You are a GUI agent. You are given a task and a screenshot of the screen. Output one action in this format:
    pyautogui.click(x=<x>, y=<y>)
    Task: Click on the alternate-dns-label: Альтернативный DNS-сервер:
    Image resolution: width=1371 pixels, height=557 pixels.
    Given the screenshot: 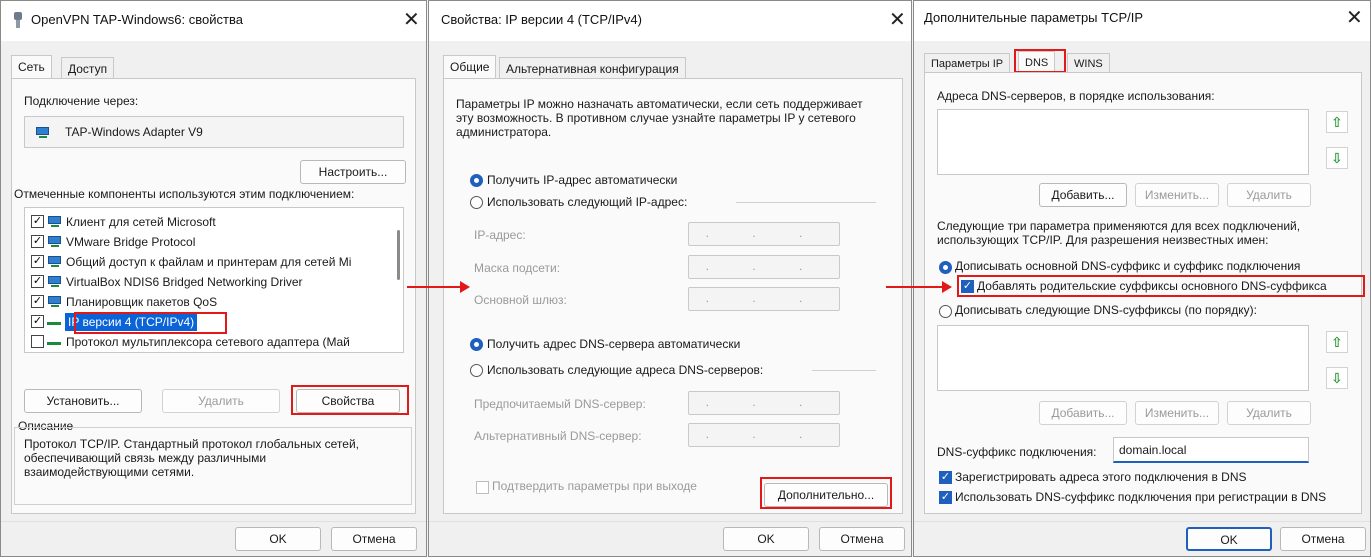 What is the action you would take?
    pyautogui.click(x=558, y=436)
    